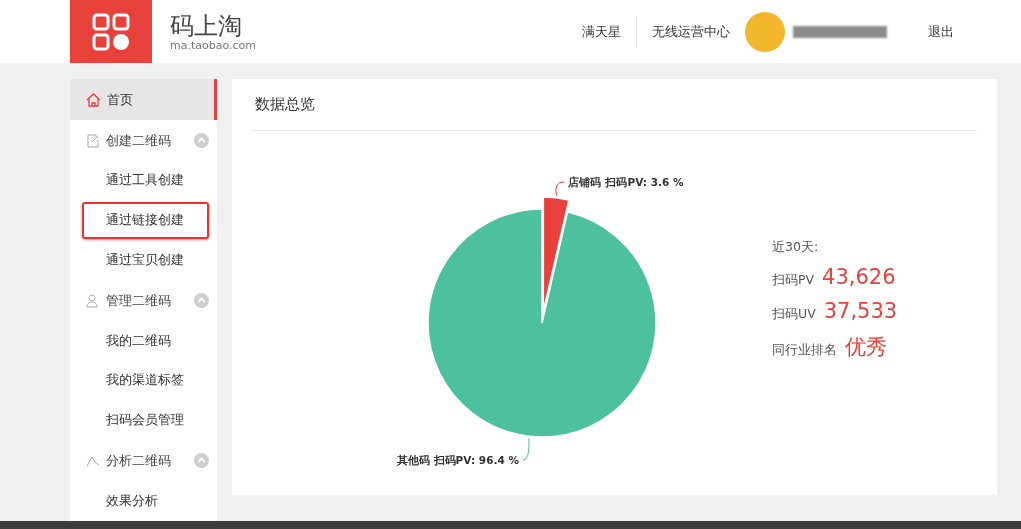 This screenshot has height=529, width=1021. What do you see at coordinates (93, 140) in the screenshot?
I see `document-icon` at bounding box center [93, 140].